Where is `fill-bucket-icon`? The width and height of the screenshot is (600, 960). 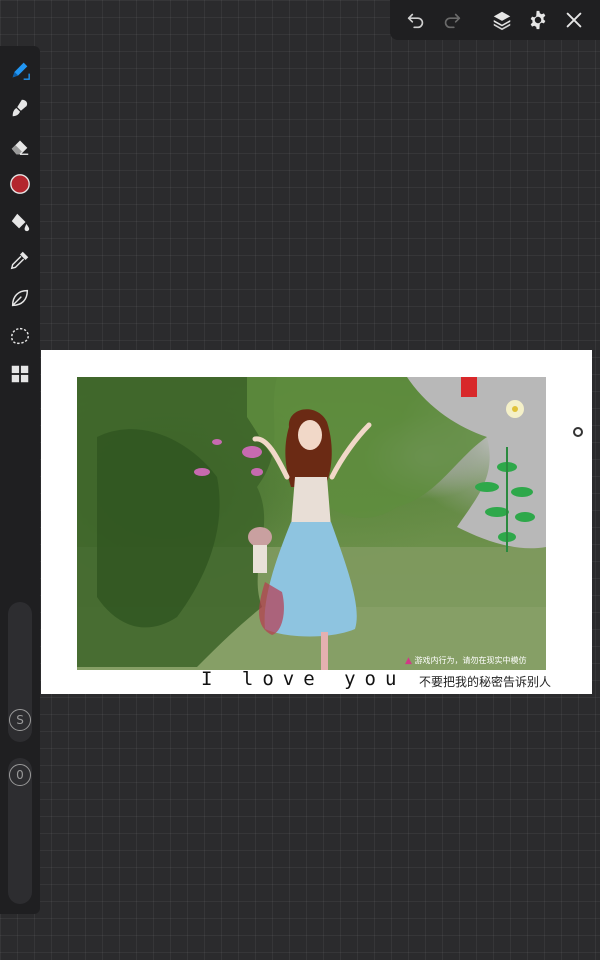 fill-bucket-icon is located at coordinates (20, 222).